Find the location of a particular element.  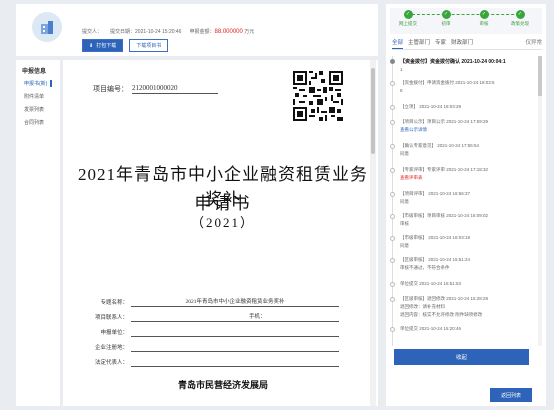

submit-date-label: 提交日期： is located at coordinates (123, 32).